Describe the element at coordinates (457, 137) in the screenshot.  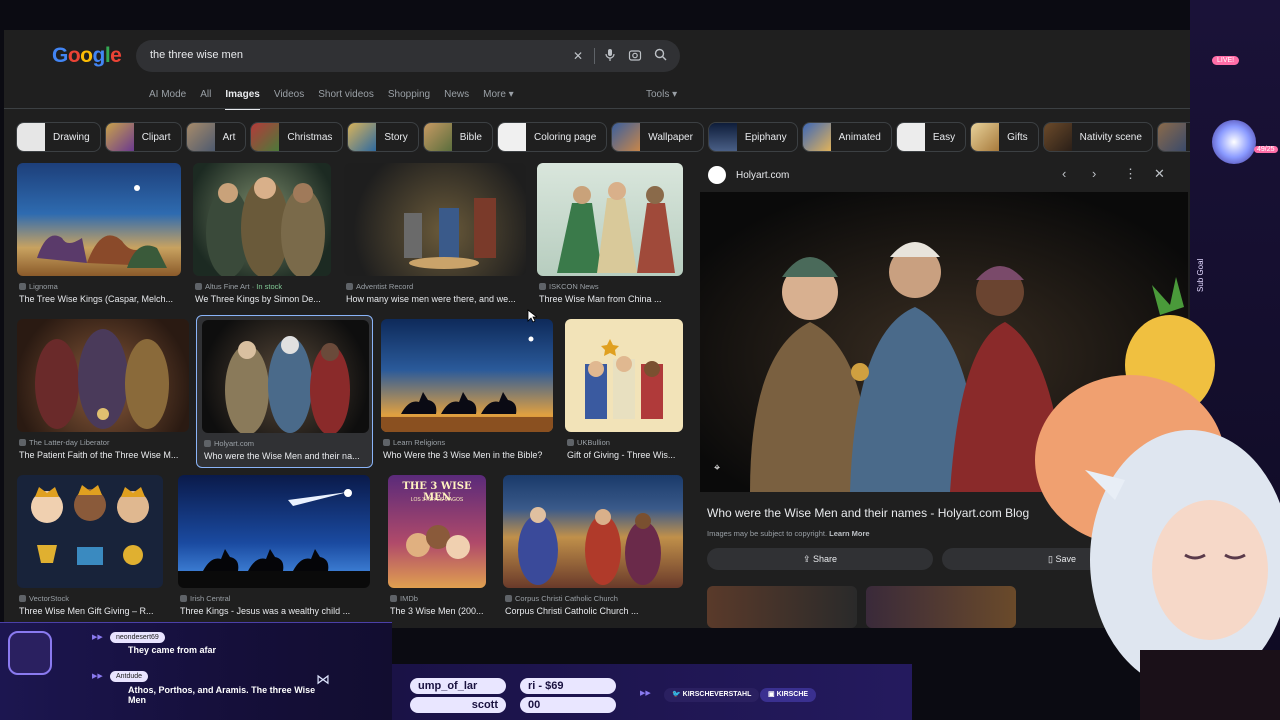
I see `chip-bible: Bible` at that location.